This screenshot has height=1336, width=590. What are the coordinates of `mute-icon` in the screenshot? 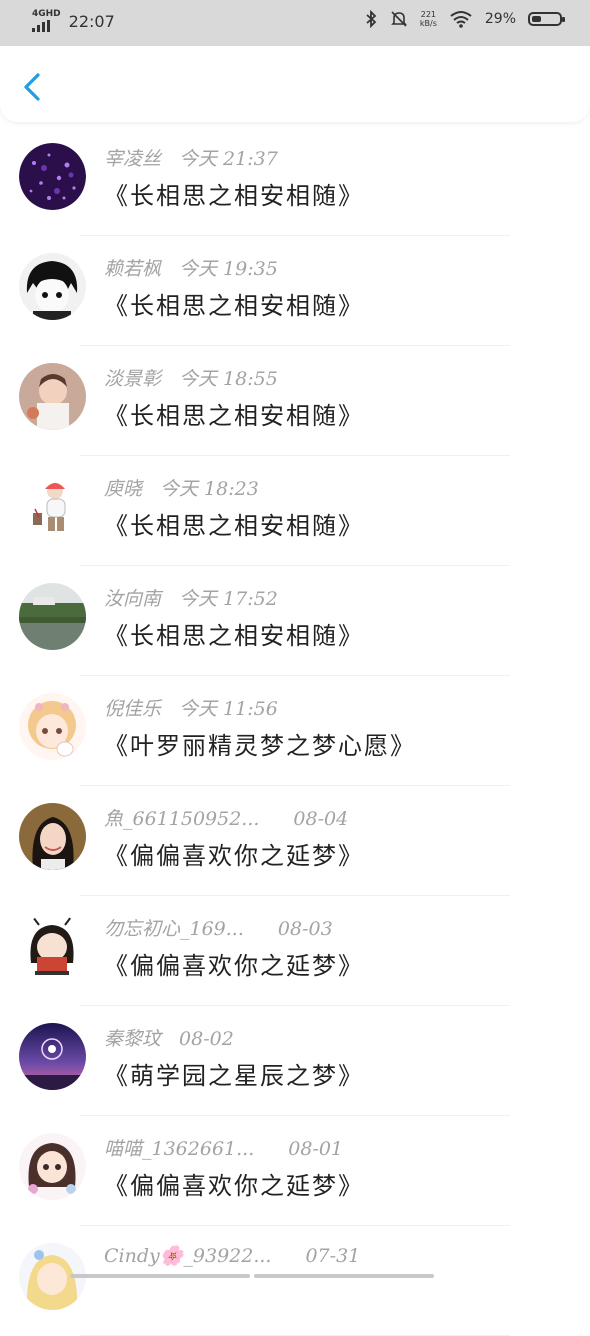 It's located at (399, 19).